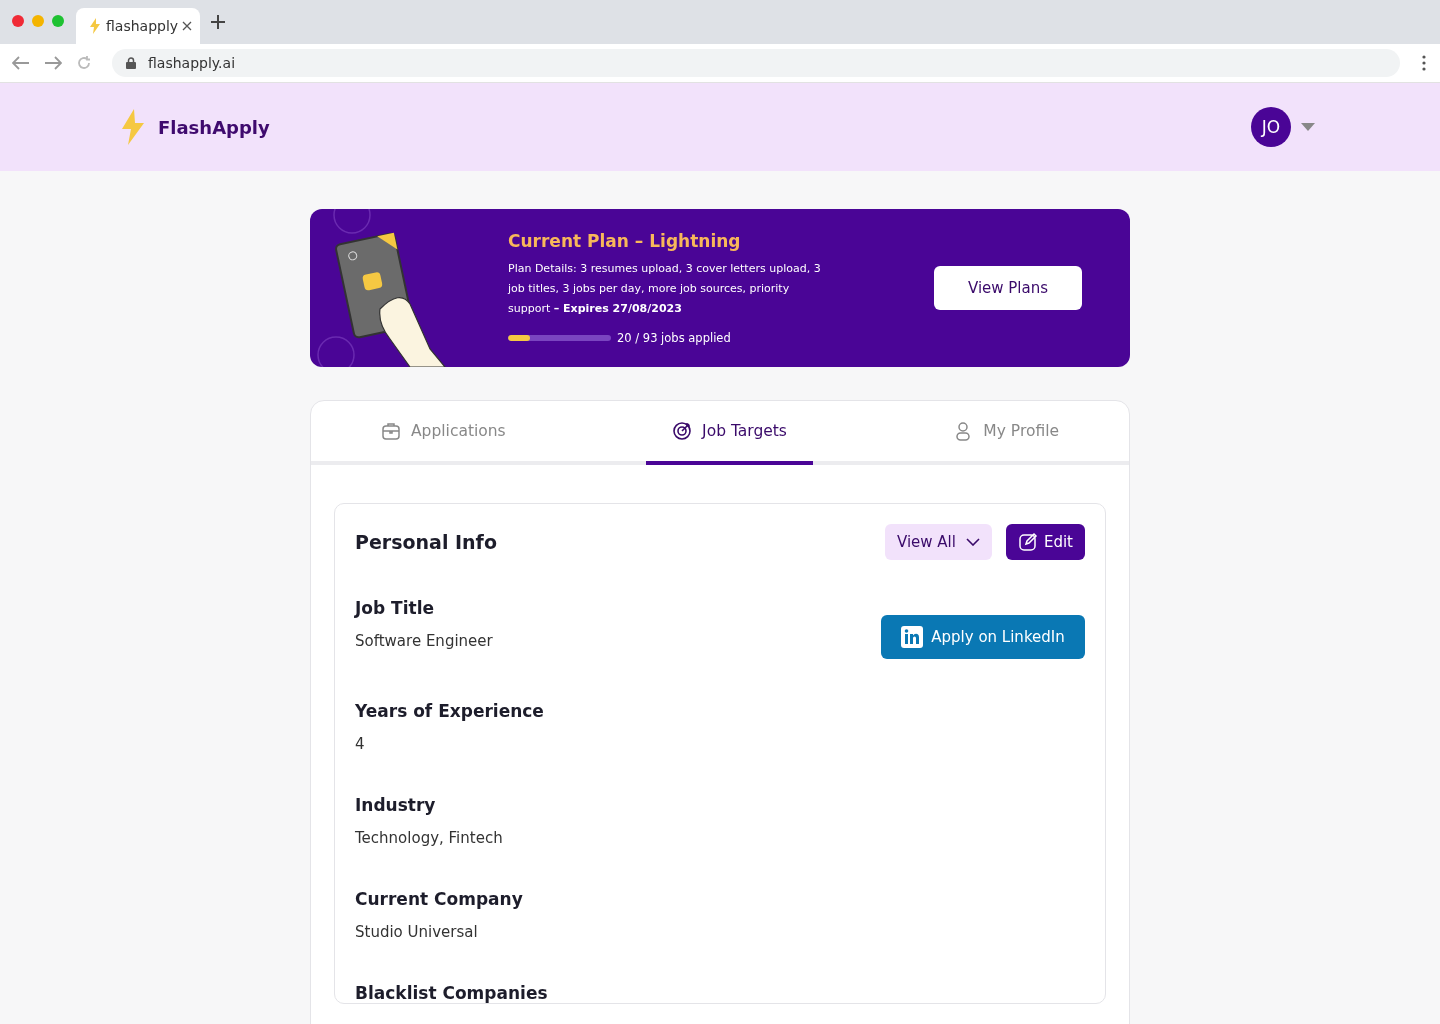 The width and height of the screenshot is (1440, 1024). I want to click on progress-label: 20 / 93 jobs applied, so click(674, 338).